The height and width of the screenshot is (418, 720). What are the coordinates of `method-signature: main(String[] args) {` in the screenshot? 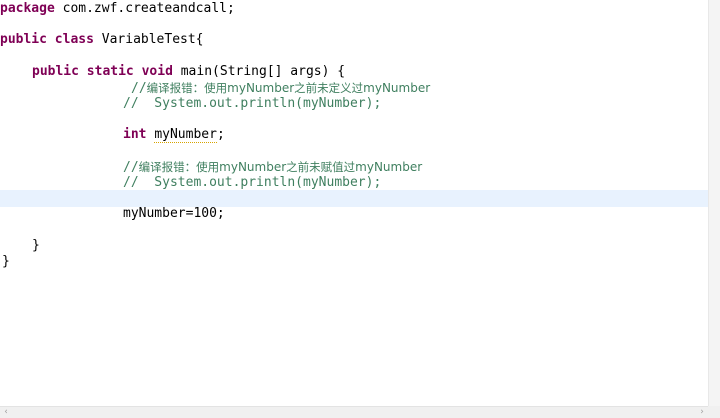 It's located at (259, 71).